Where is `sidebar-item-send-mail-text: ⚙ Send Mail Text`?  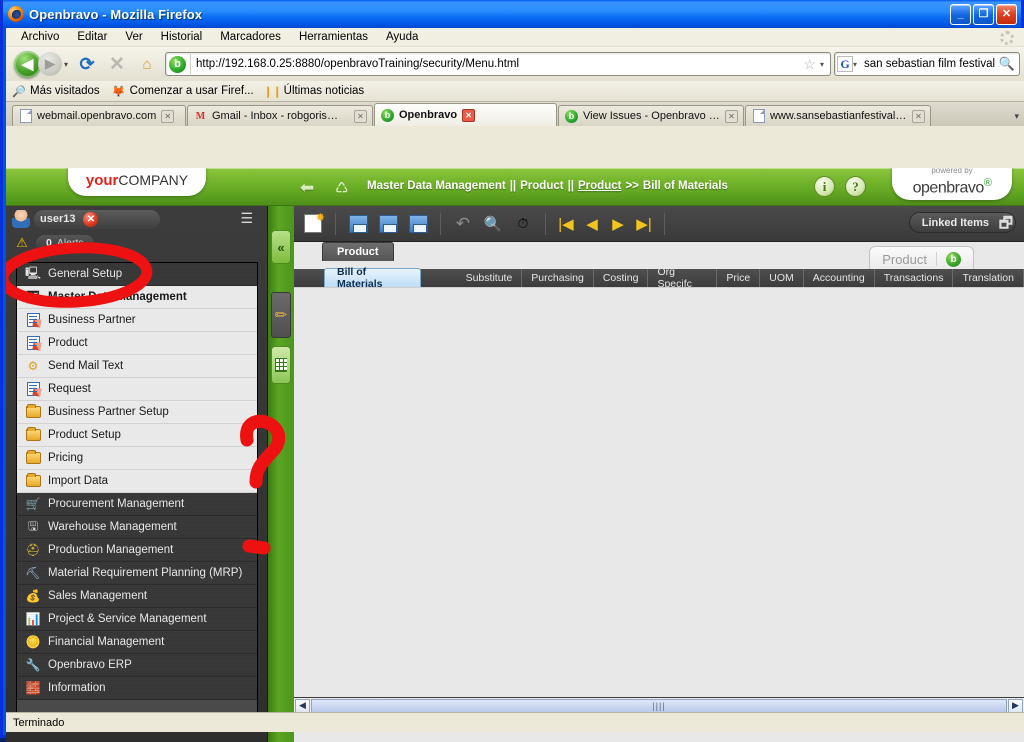 sidebar-item-send-mail-text: ⚙ Send Mail Text is located at coordinates (137, 366).